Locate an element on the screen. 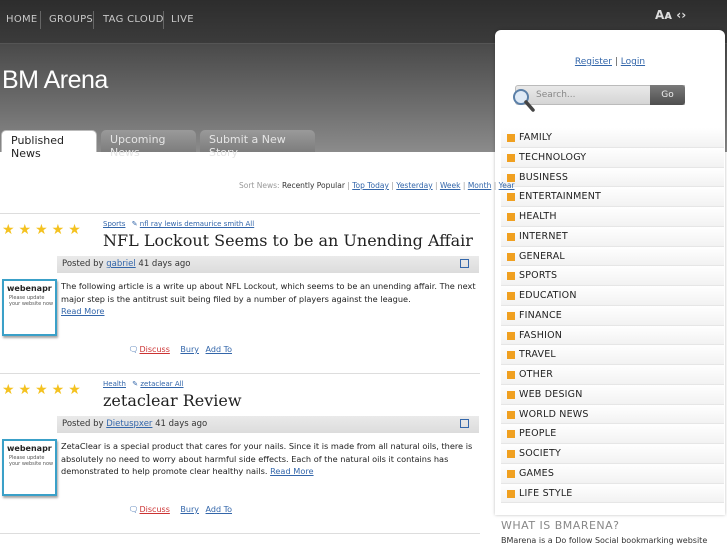  category-item: GENERAL is located at coordinates (612, 256).